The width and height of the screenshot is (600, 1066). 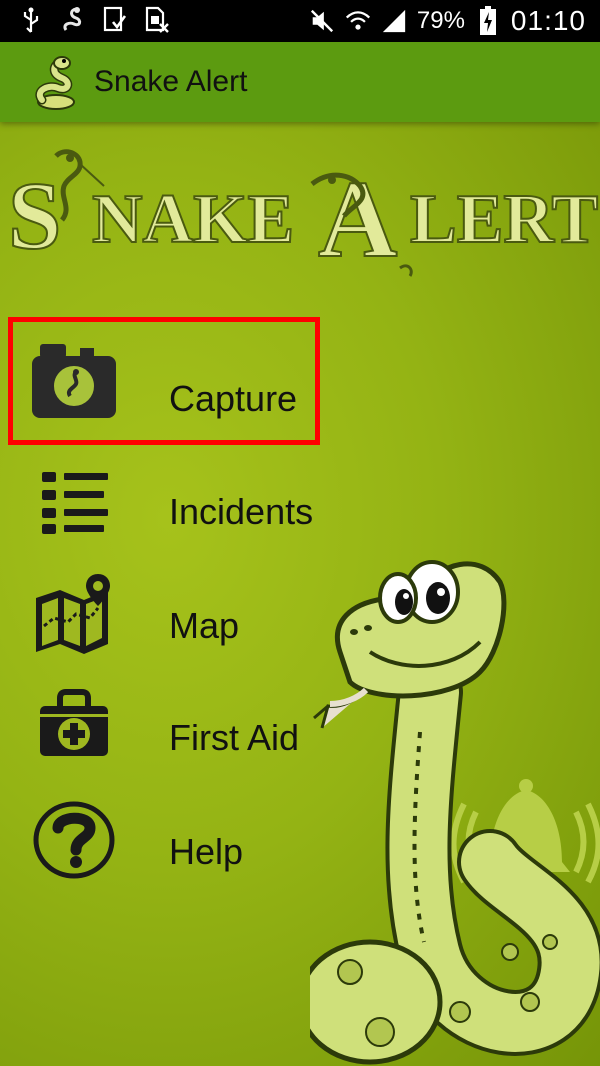 What do you see at coordinates (56, 82) in the screenshot?
I see `snake-logo-icon` at bounding box center [56, 82].